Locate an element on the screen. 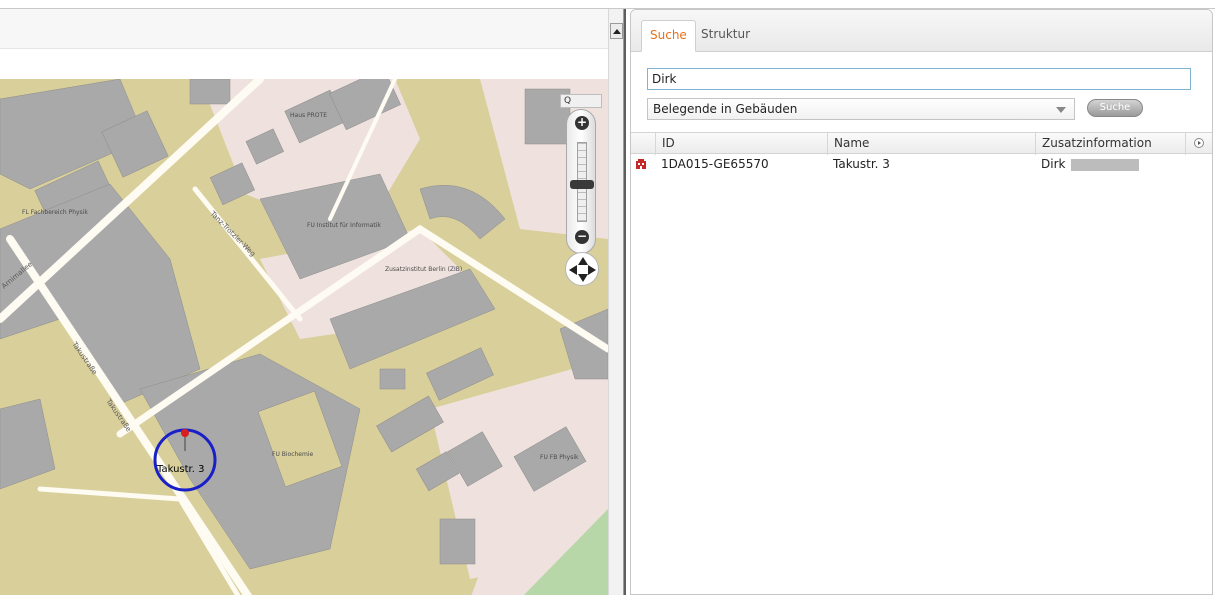 This screenshot has height=595, width=1215. pan-left-icon is located at coordinates (573, 270).